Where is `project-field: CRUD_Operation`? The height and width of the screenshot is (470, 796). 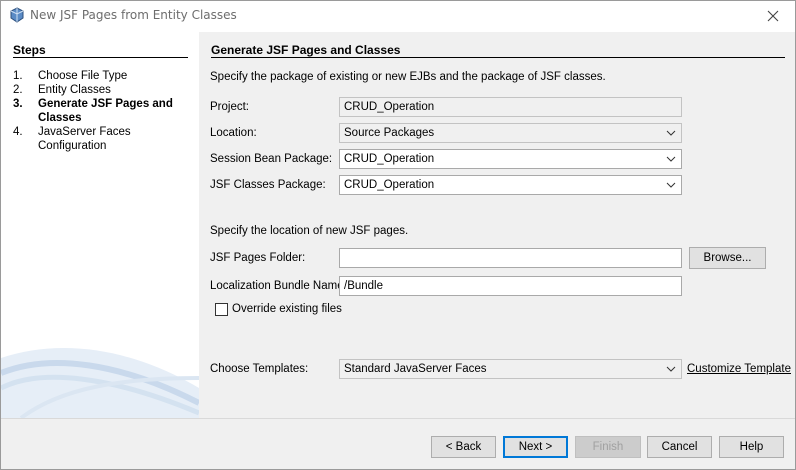
project-field: CRUD_Operation is located at coordinates (510, 107).